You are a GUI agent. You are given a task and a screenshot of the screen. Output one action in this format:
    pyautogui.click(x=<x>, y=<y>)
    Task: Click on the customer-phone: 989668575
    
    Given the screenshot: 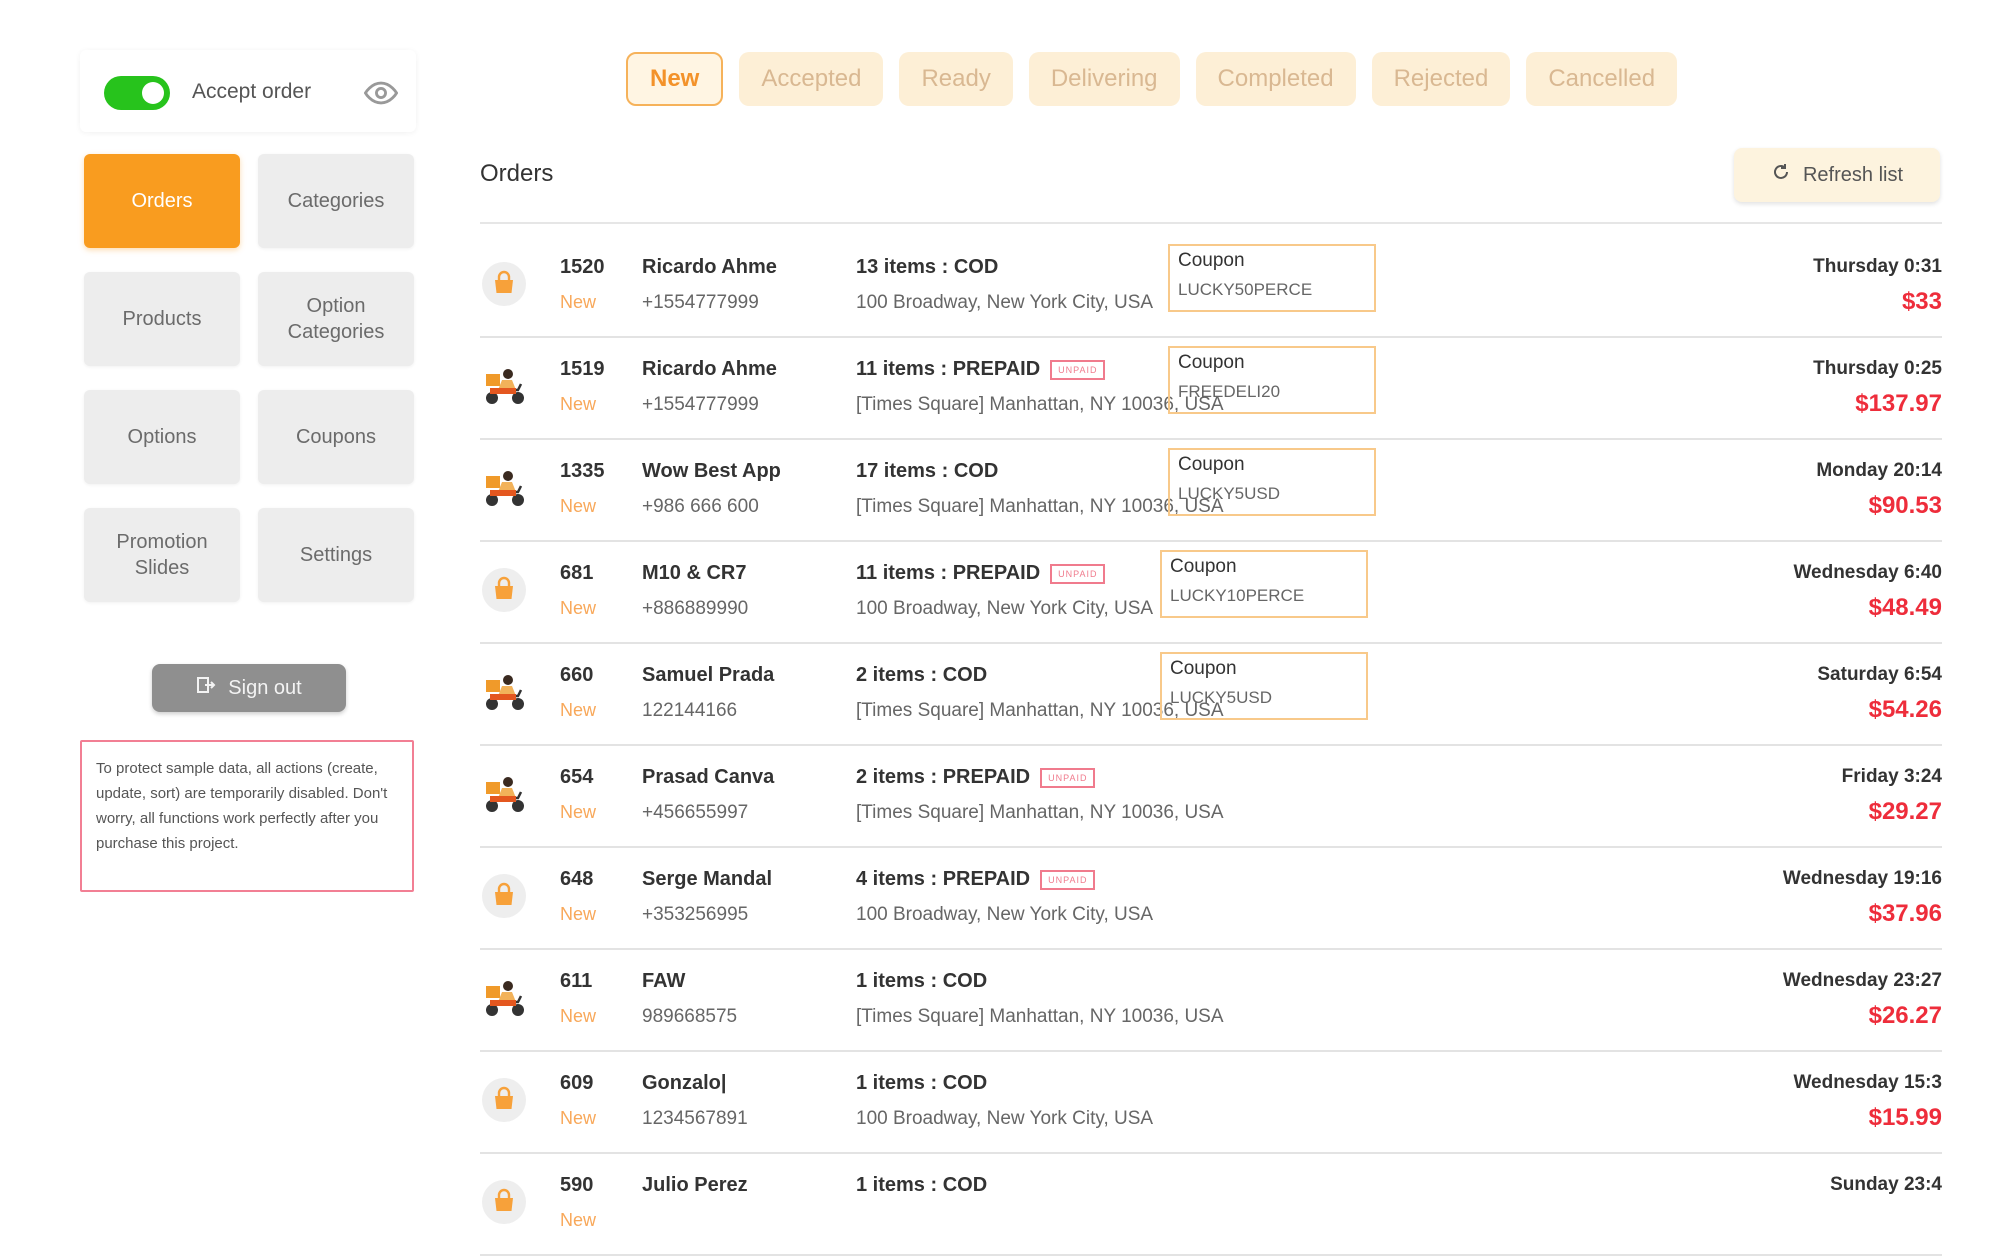 What is the action you would take?
    pyautogui.click(x=690, y=1016)
    